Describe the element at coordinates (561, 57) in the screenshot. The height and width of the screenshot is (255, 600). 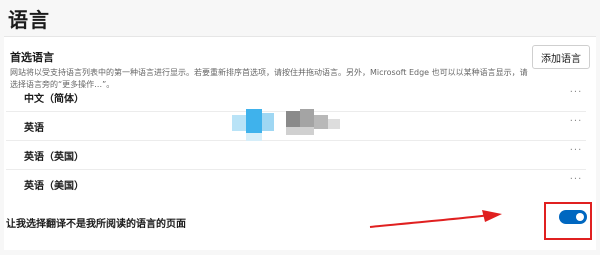
I see `add-language-button: 添加语言` at that location.